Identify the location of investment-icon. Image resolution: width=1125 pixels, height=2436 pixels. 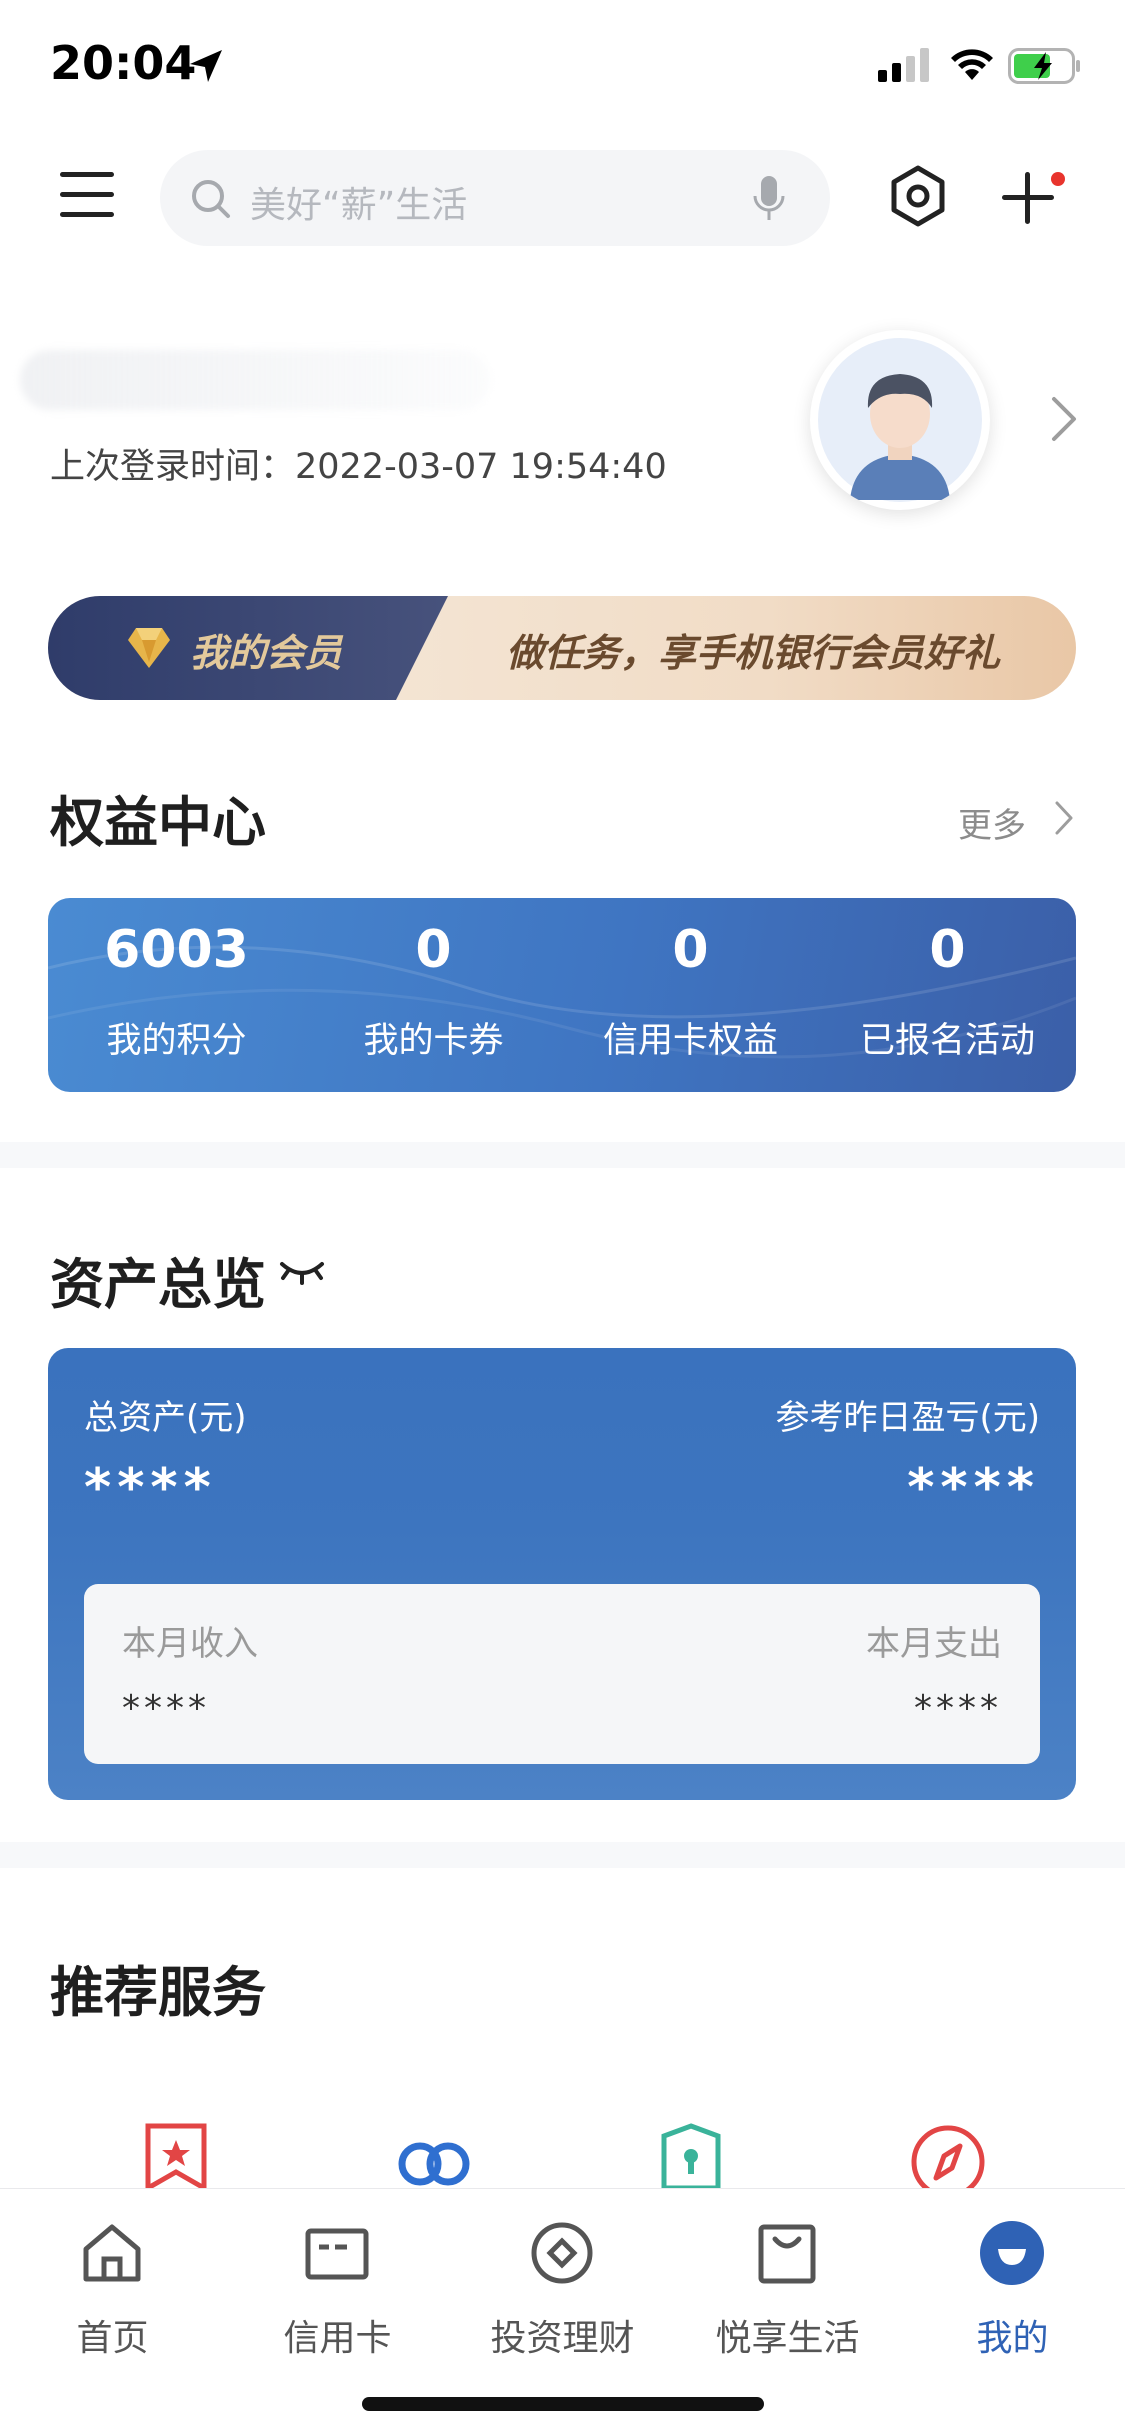
(562, 2253).